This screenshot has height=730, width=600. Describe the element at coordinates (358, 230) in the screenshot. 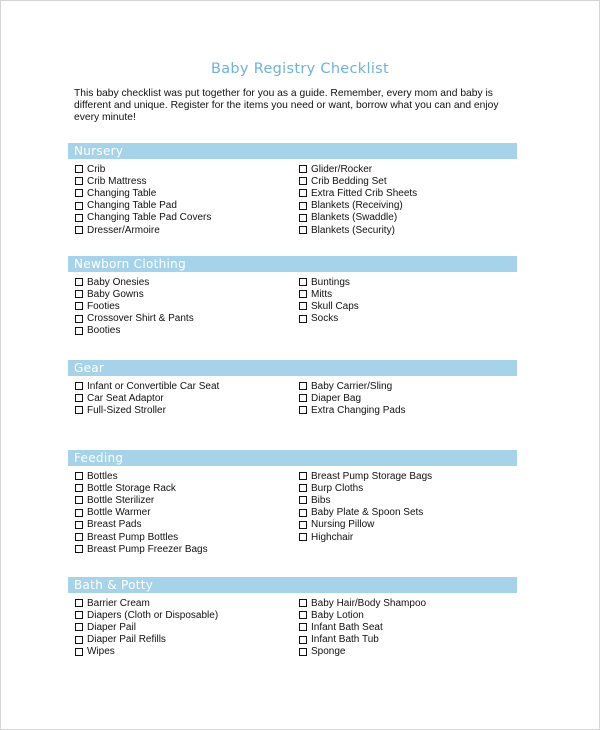

I see `checklist-item: Blankets (Security)` at that location.